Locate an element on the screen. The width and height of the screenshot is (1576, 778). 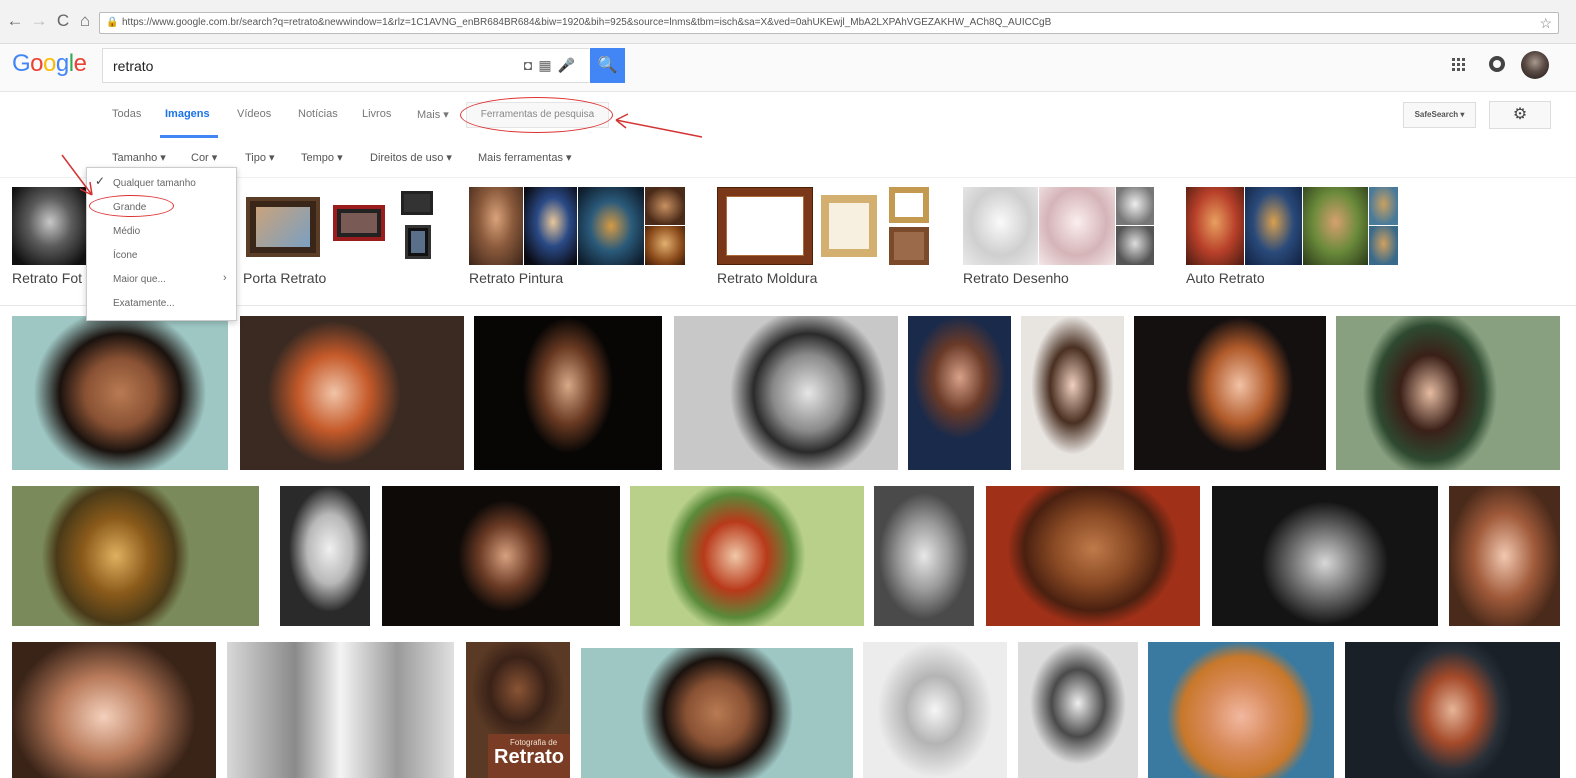
related-thumb-porta-retrato is located at coordinates (339, 226).